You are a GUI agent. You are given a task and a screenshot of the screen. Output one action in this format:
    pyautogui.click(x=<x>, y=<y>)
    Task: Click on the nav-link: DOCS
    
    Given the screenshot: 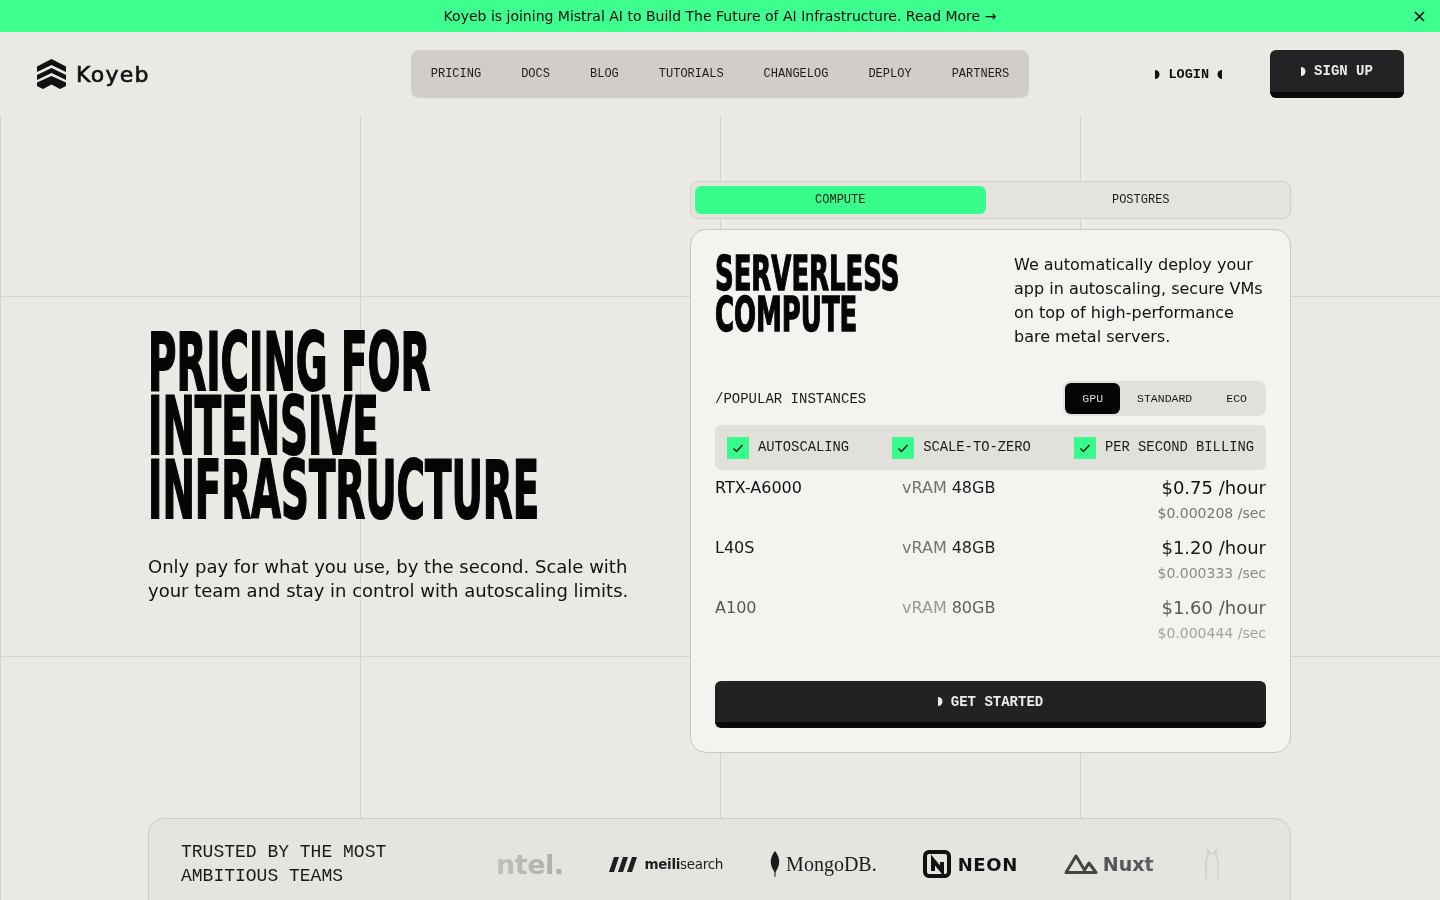 What is the action you would take?
    pyautogui.click(x=535, y=74)
    